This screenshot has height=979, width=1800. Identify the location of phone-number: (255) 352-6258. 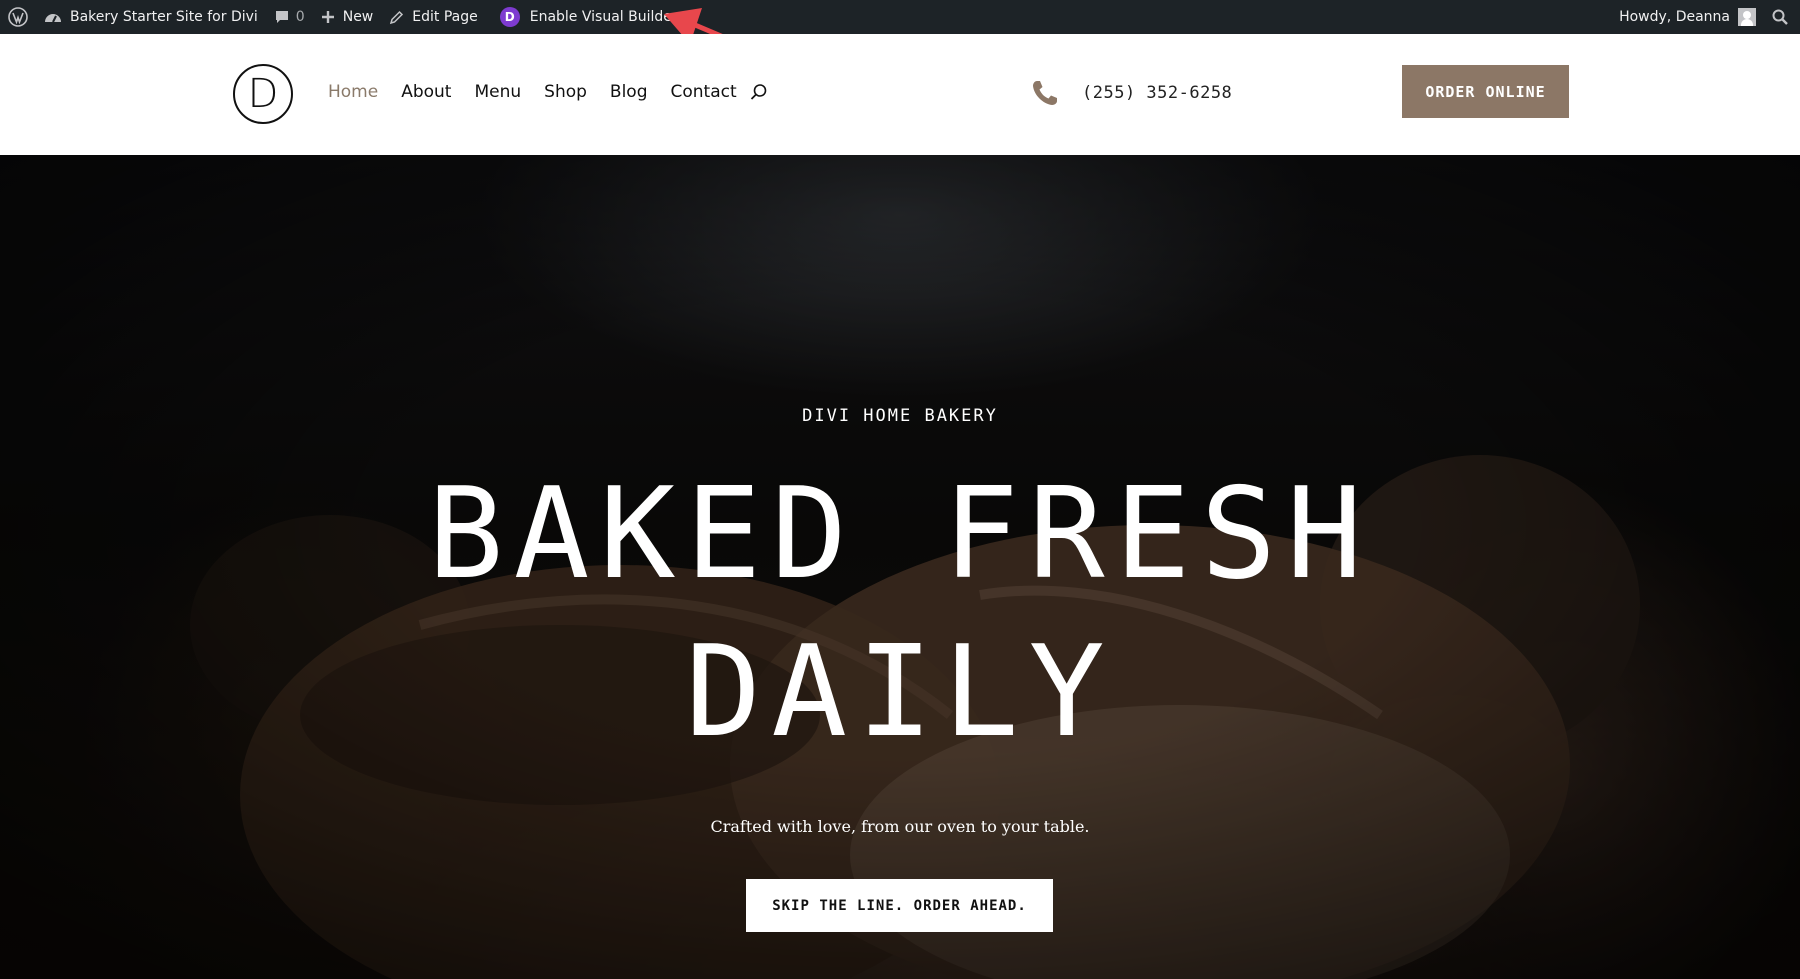
(1157, 93).